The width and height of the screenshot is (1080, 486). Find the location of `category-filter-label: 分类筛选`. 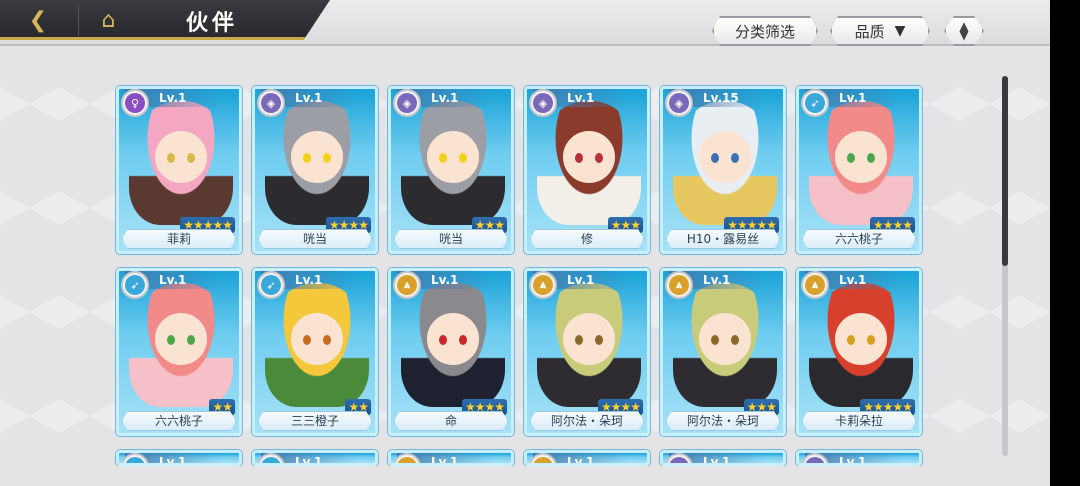

category-filter-label: 分类筛选 is located at coordinates (764, 31).